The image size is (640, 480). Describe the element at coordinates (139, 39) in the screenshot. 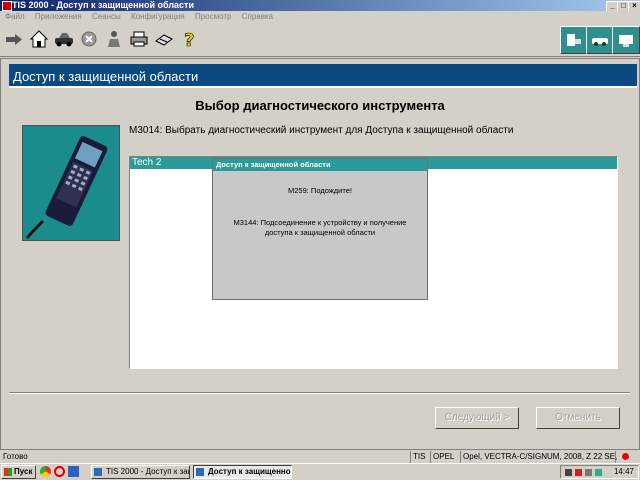

I see `printer-icon` at that location.